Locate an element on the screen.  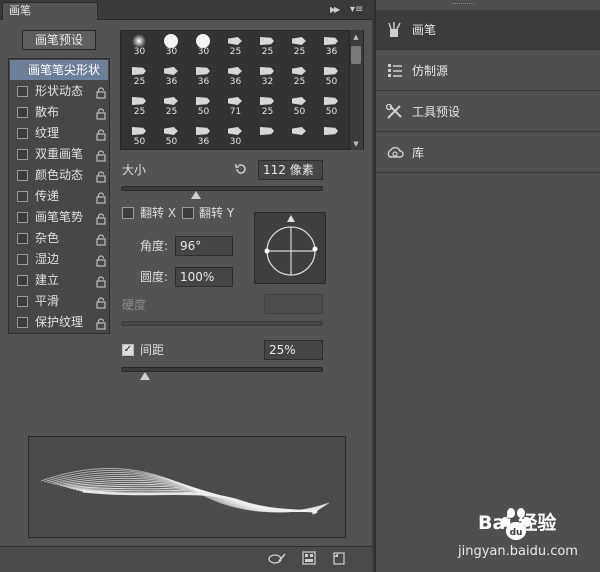
dock-item-brush: 画笔 is located at coordinates (488, 30).